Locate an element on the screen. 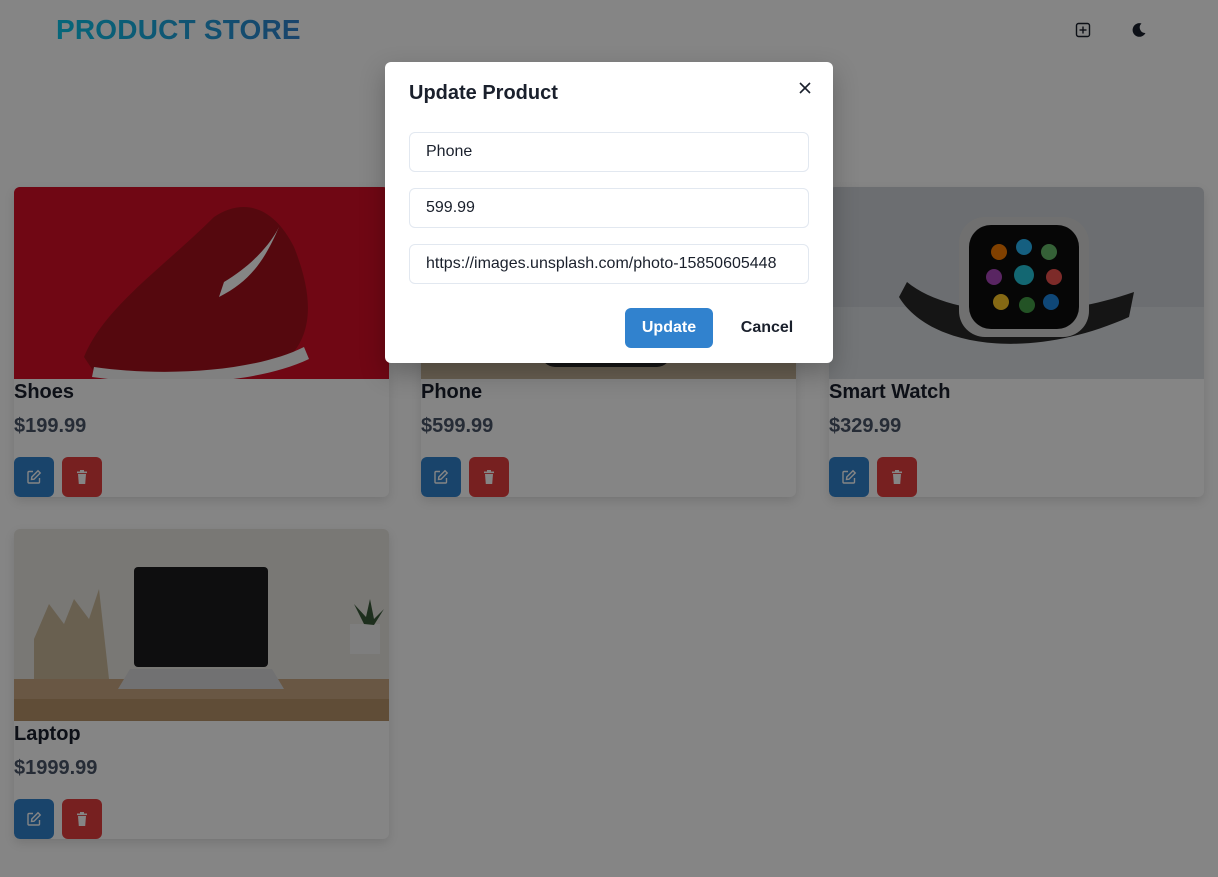 The image size is (1218, 877). modal-close-button is located at coordinates (805, 88).